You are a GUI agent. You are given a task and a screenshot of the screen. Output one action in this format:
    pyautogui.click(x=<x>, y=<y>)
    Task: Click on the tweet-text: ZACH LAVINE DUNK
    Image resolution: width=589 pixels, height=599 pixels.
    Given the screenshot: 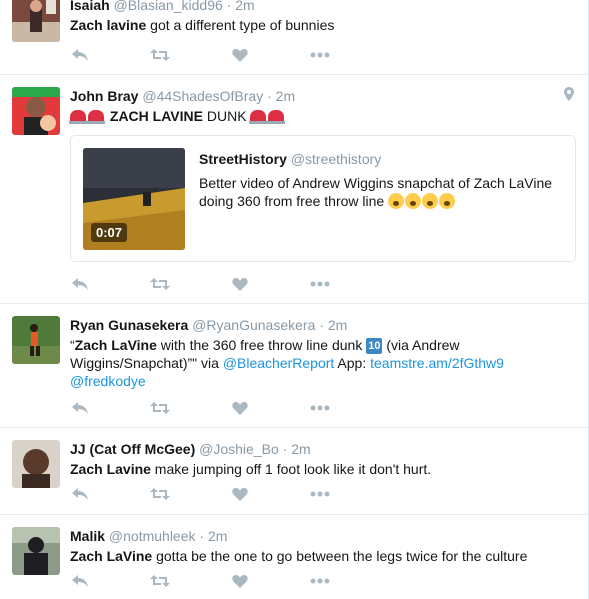 What is the action you would take?
    pyautogui.click(x=322, y=116)
    